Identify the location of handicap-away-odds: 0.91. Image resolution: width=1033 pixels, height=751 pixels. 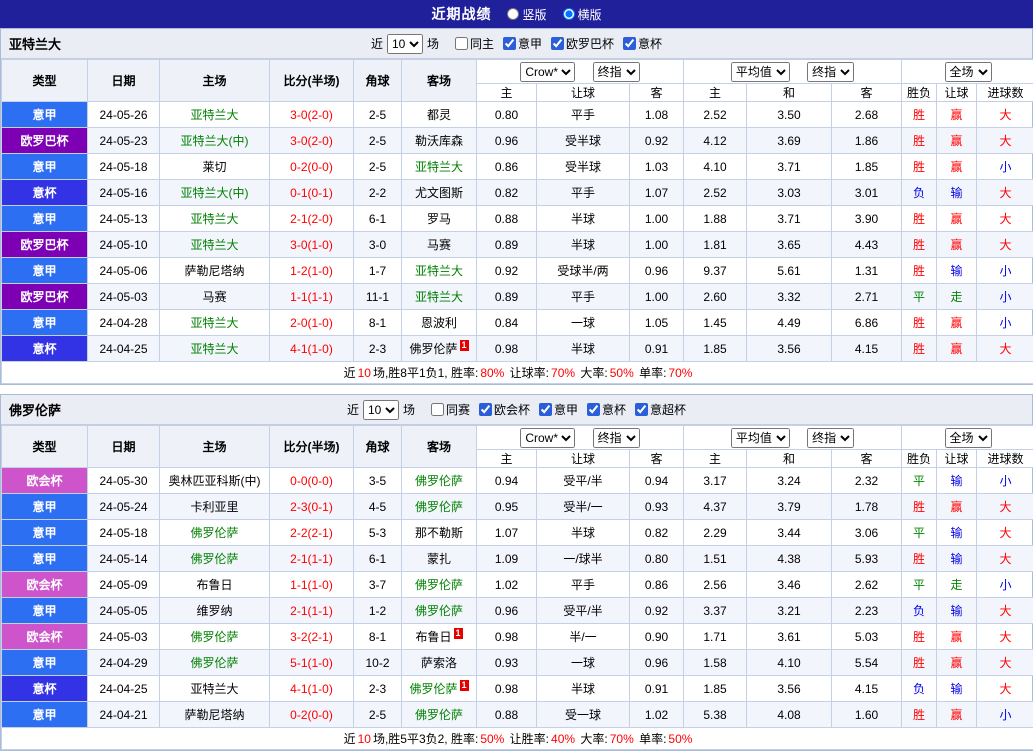
(657, 689).